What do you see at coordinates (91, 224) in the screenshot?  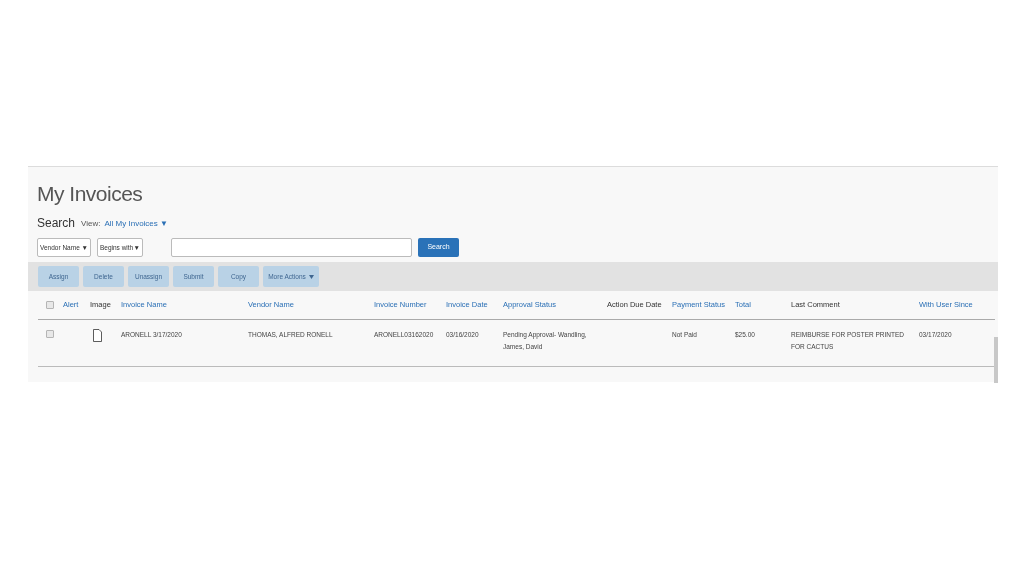 I see `view-label: View:` at bounding box center [91, 224].